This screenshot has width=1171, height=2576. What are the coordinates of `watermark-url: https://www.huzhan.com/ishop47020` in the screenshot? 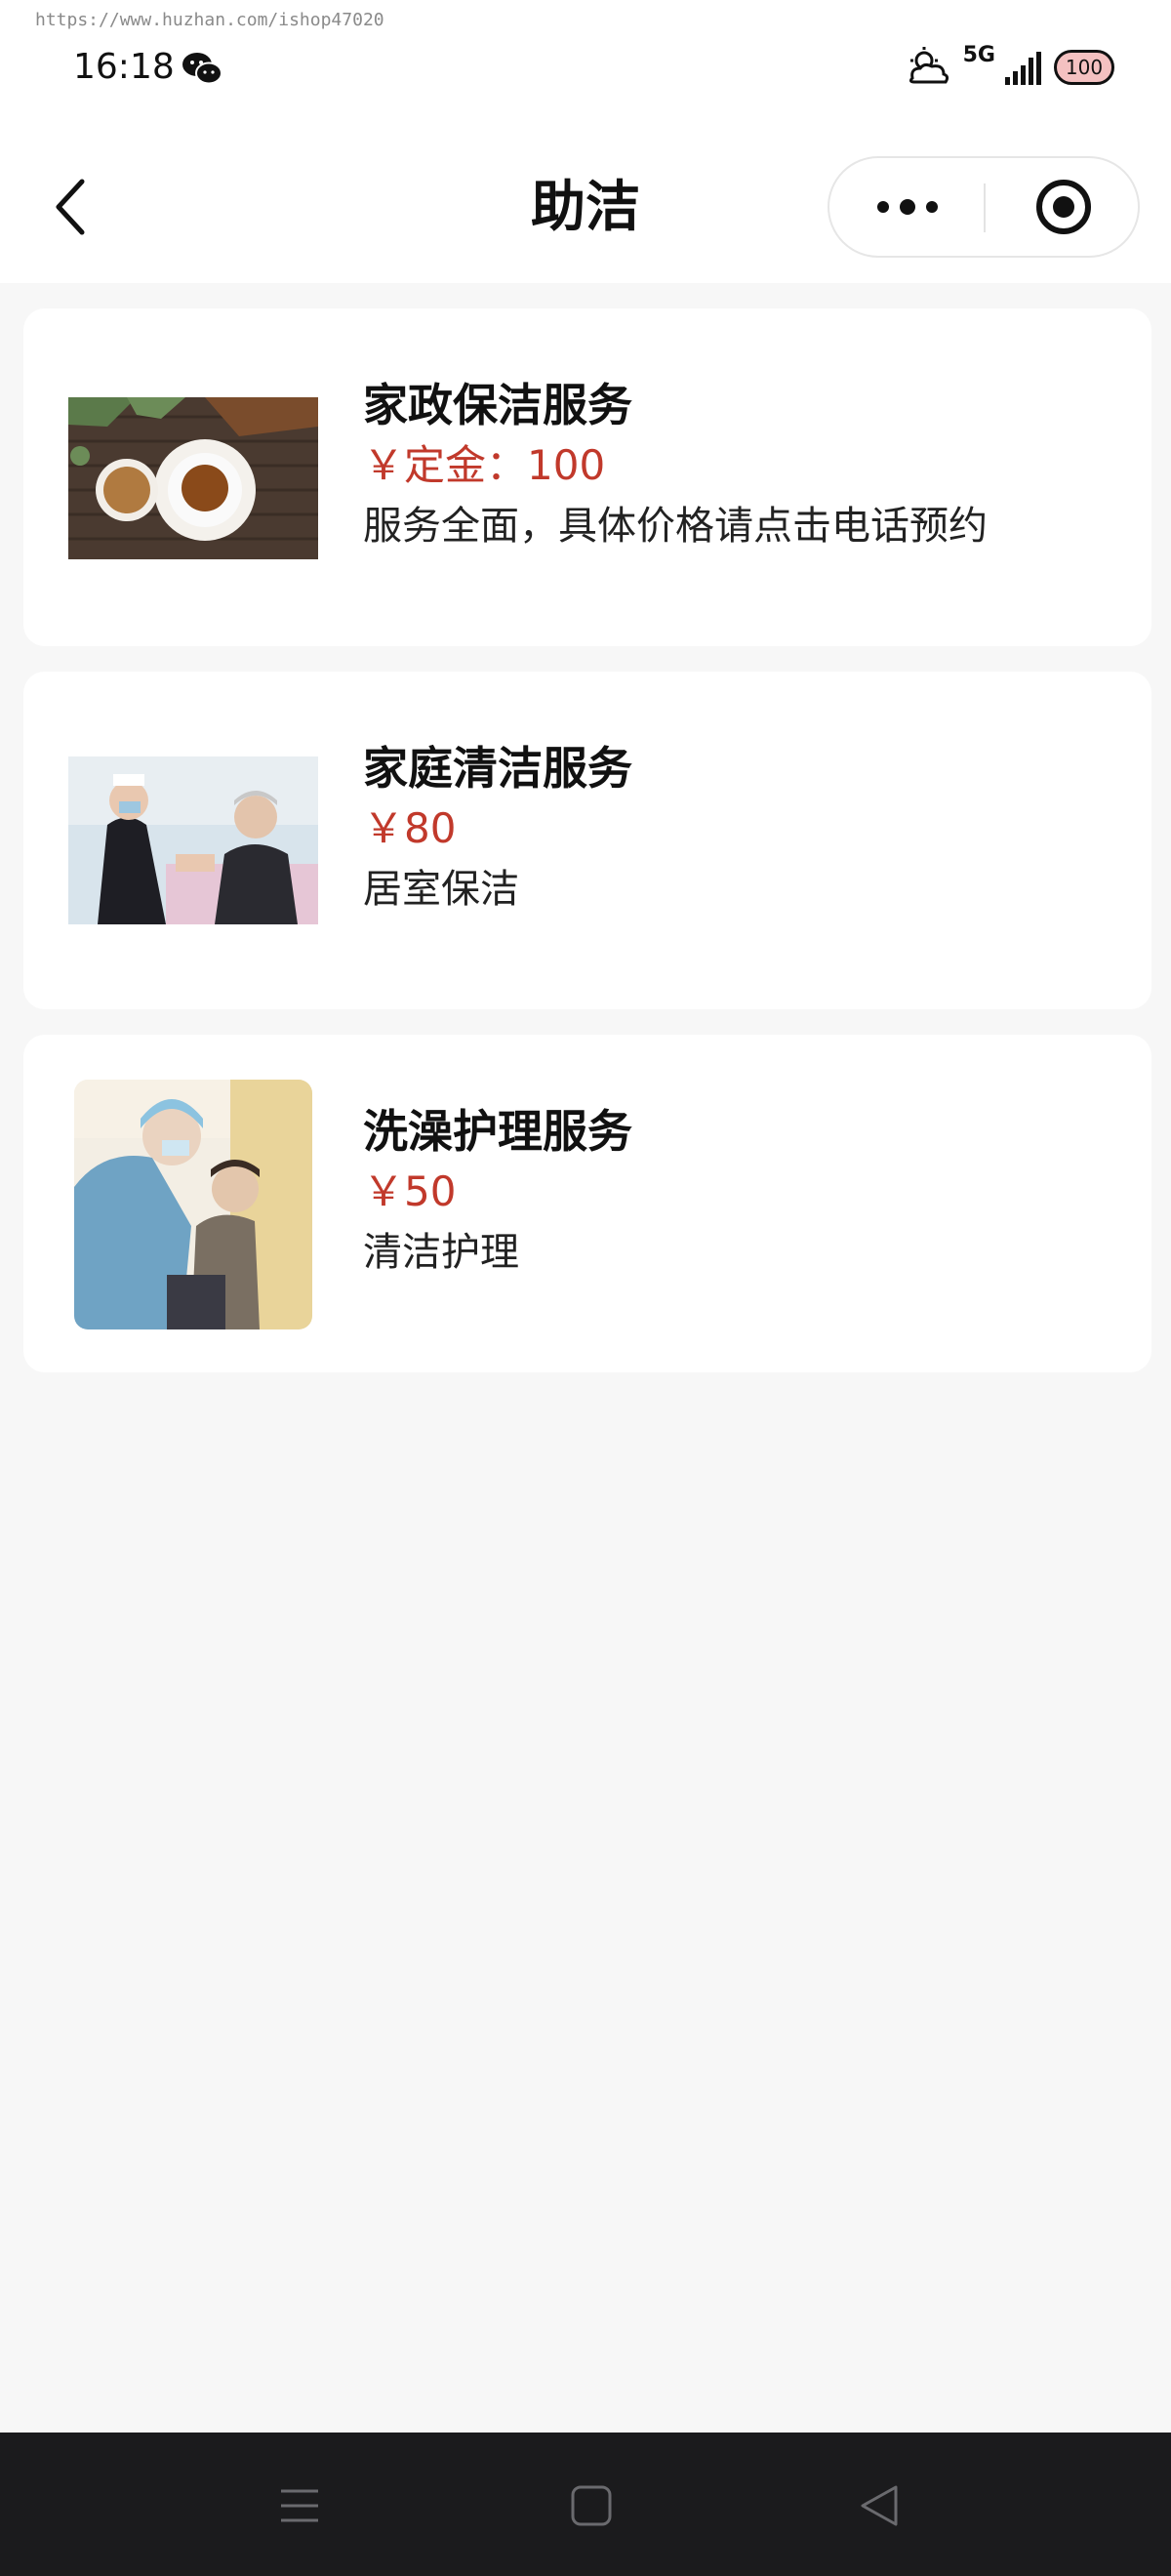 It's located at (209, 20).